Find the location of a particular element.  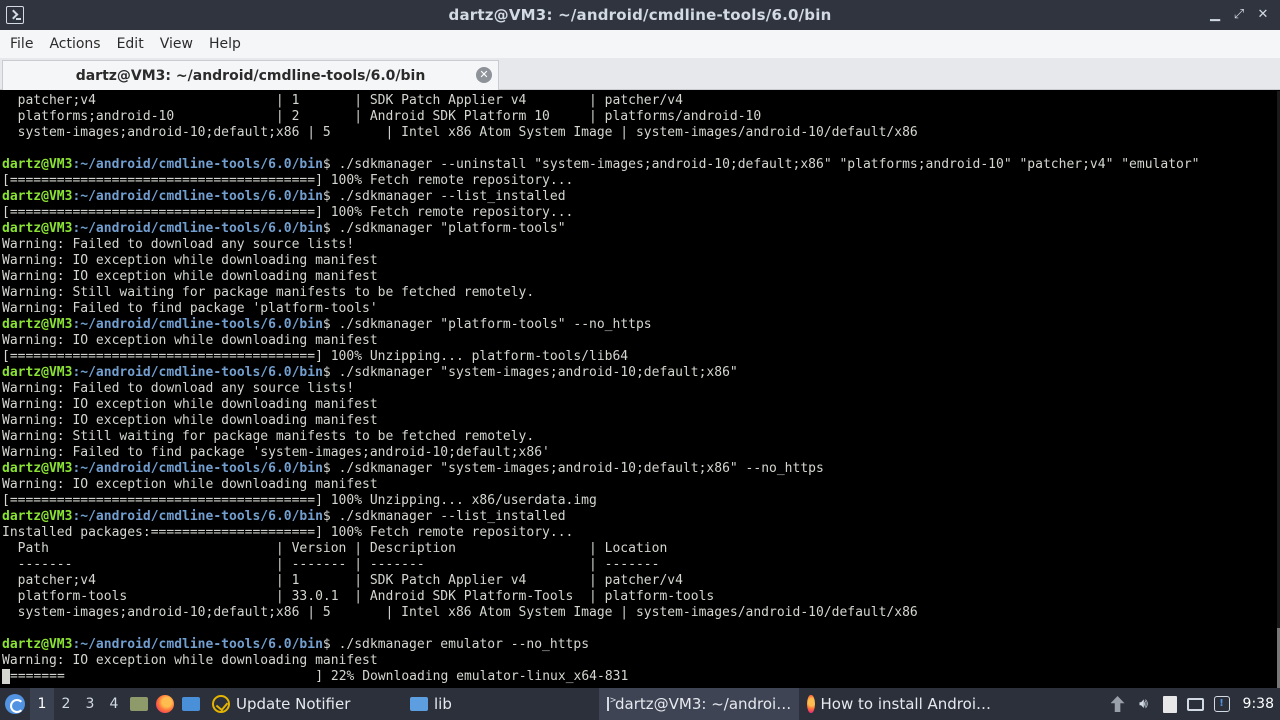

maximize-icon: ⤢ is located at coordinates (1239, 14).